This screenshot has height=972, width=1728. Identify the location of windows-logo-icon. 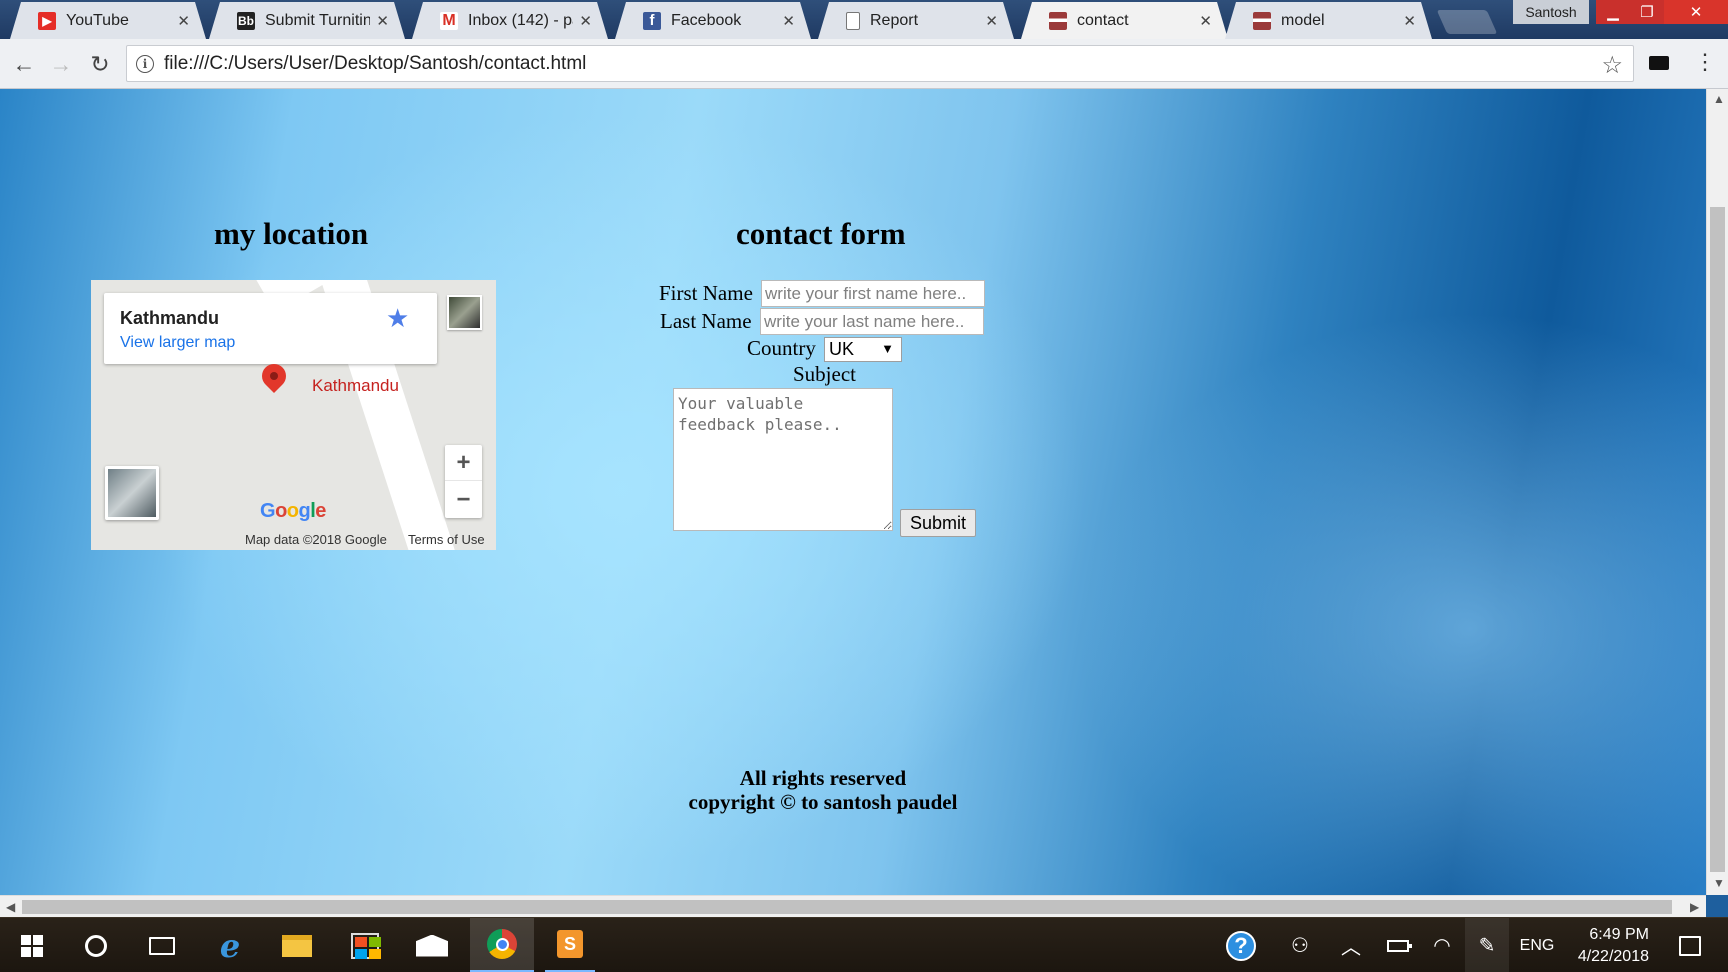
(32, 945).